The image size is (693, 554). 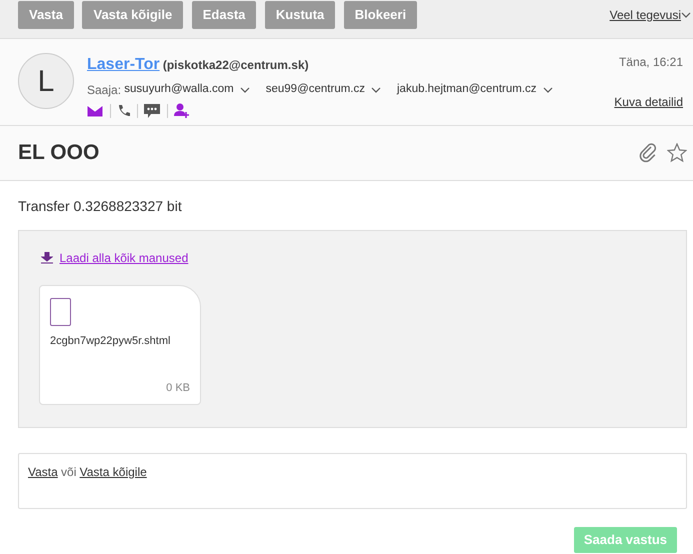 What do you see at coordinates (648, 102) in the screenshot?
I see `details-link: Kuva detailid` at bounding box center [648, 102].